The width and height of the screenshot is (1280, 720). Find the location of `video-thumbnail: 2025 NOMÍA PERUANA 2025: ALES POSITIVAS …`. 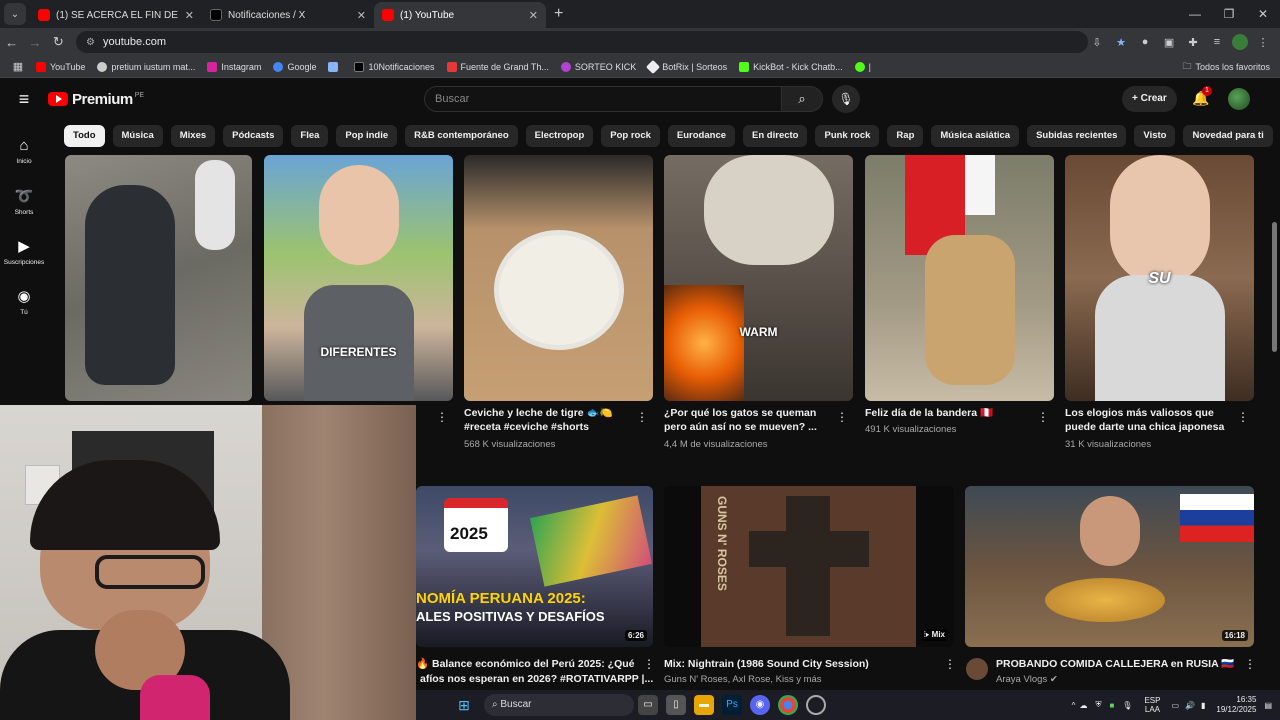

video-thumbnail: 2025 NOMÍA PERUANA 2025: ALES POSITIVAS … is located at coordinates (534, 566).